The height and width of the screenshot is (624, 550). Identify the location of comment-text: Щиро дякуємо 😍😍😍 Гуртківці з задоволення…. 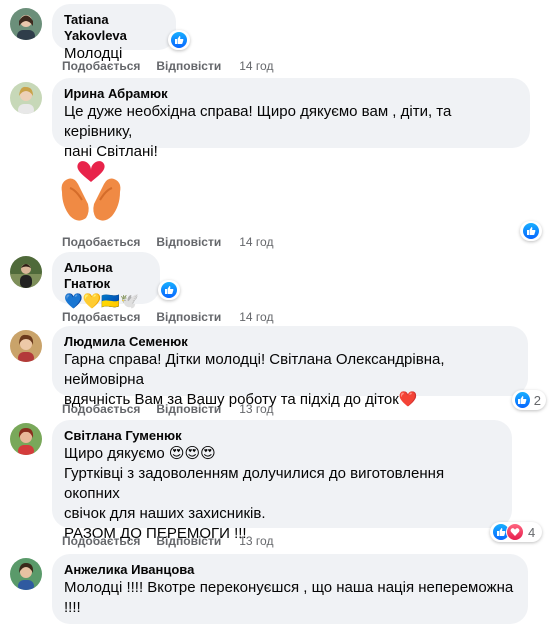
(254, 493).